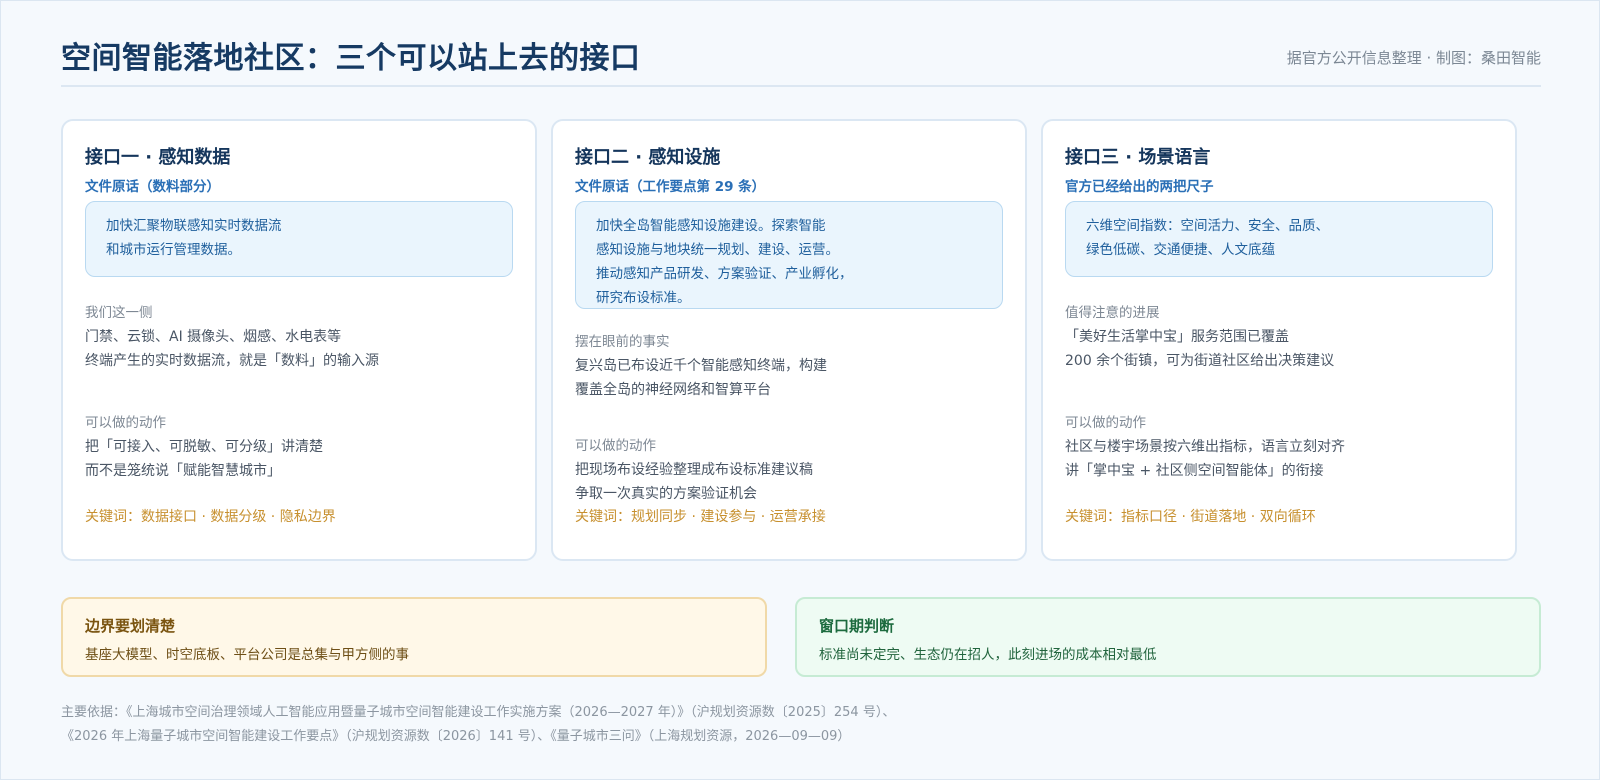 The width and height of the screenshot is (1600, 780). Describe the element at coordinates (351, 58) in the screenshot. I see `page-title: 空间智能落地社区：三个可以站上去的接口` at that location.